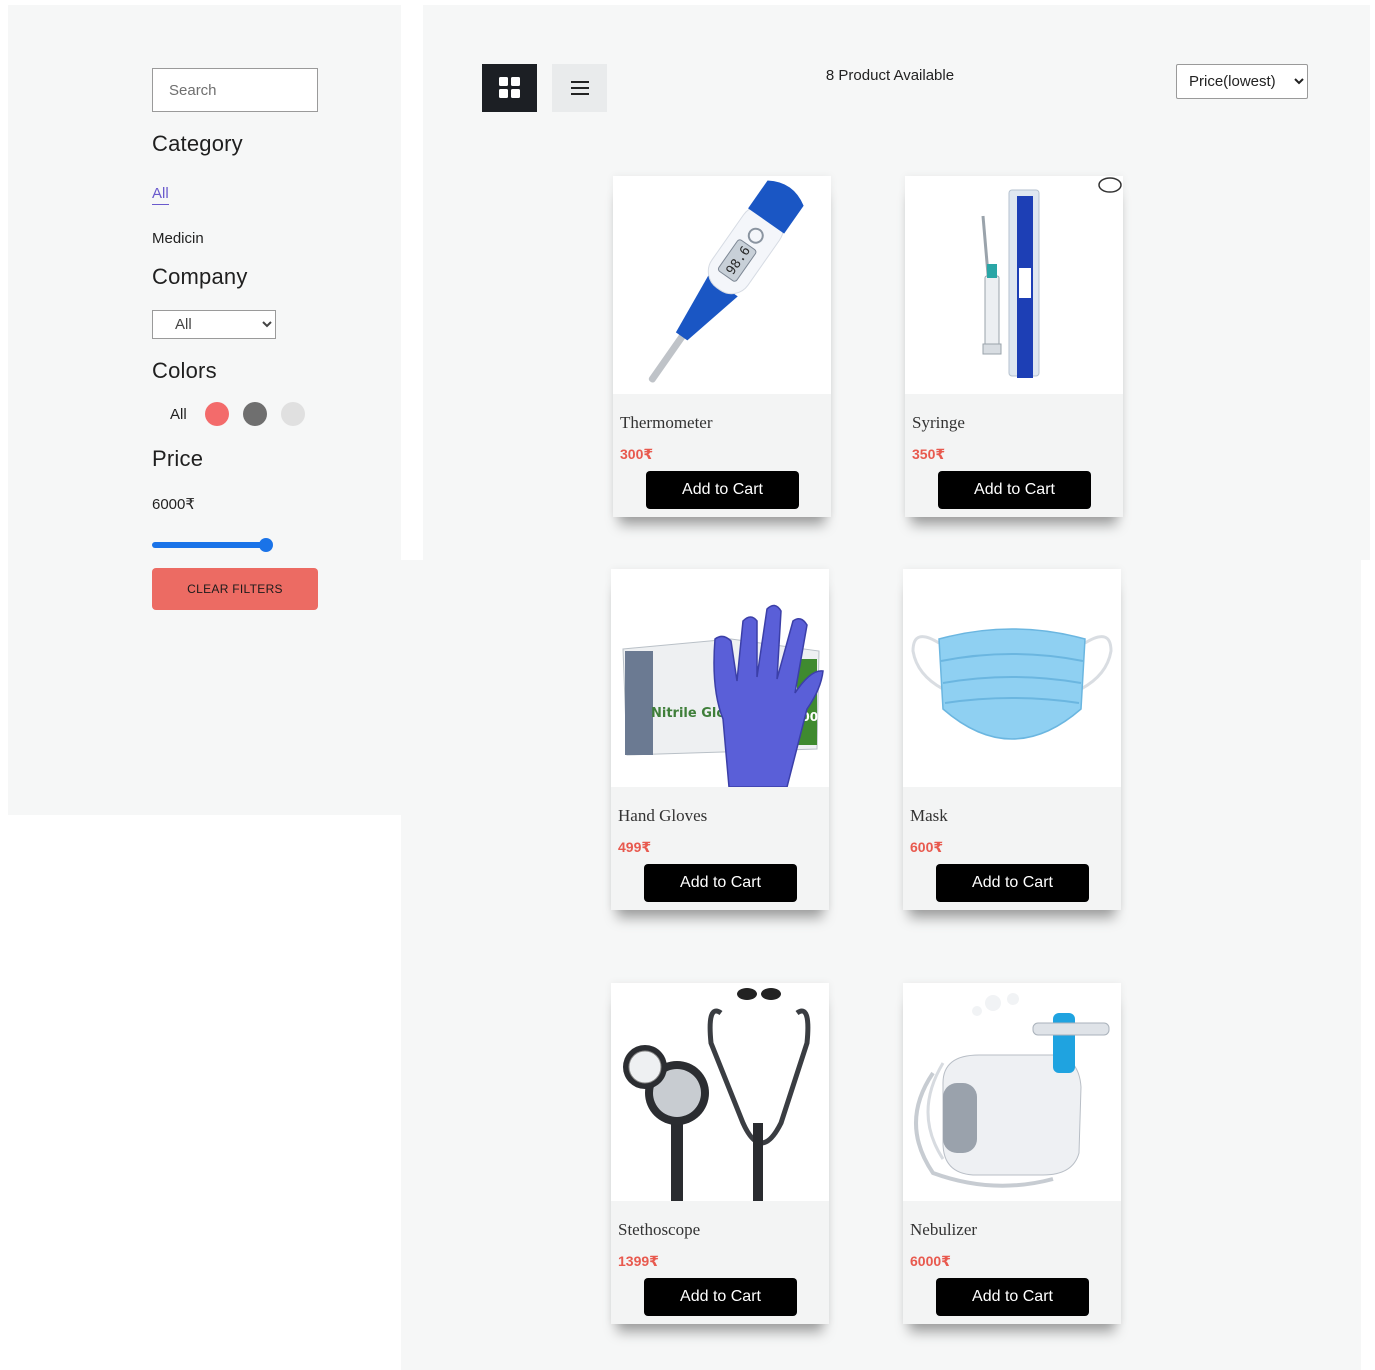  I want to click on product-card: Stethoscope 1399₹ Add to Cart, so click(720, 1153).